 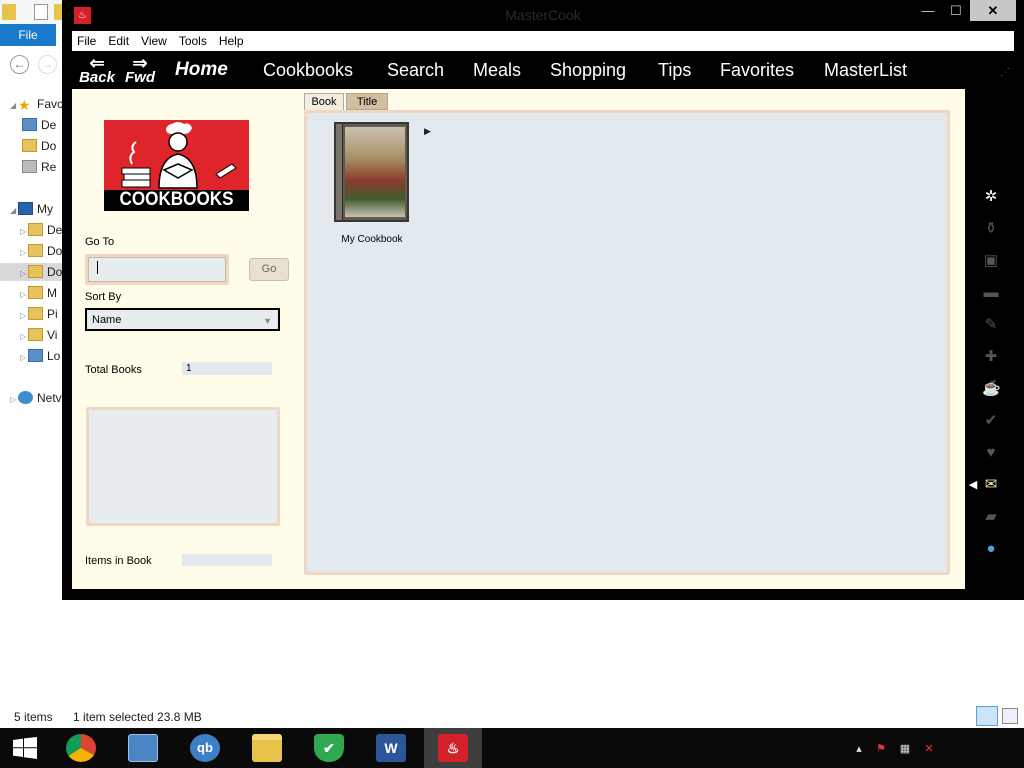 I want to click on taskbar-file-explorer, so click(x=267, y=748).